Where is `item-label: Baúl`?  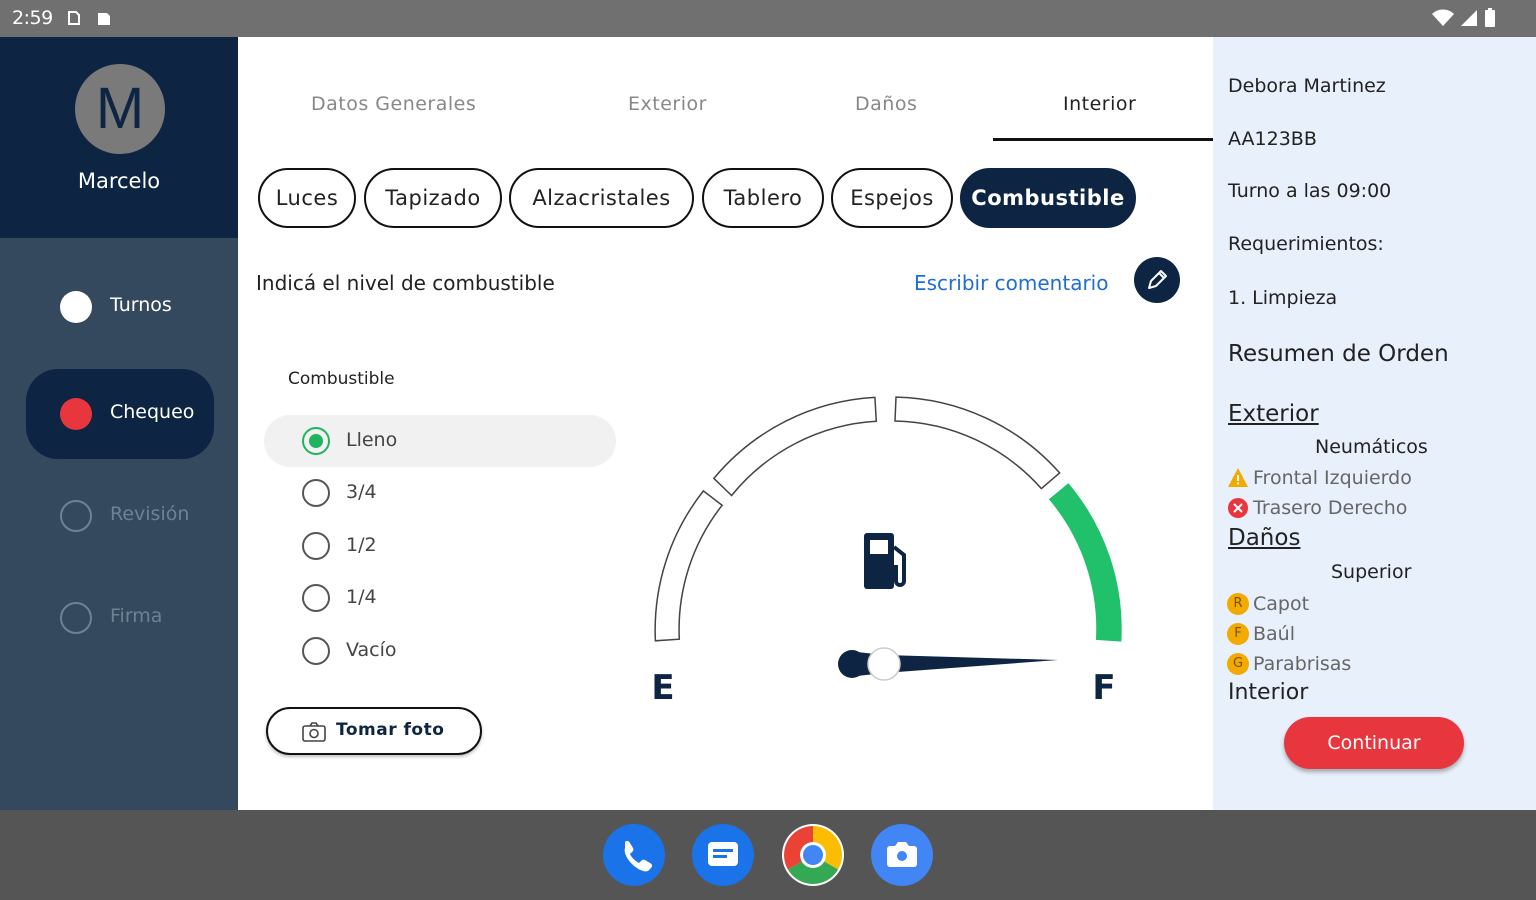
item-label: Baúl is located at coordinates (1274, 634).